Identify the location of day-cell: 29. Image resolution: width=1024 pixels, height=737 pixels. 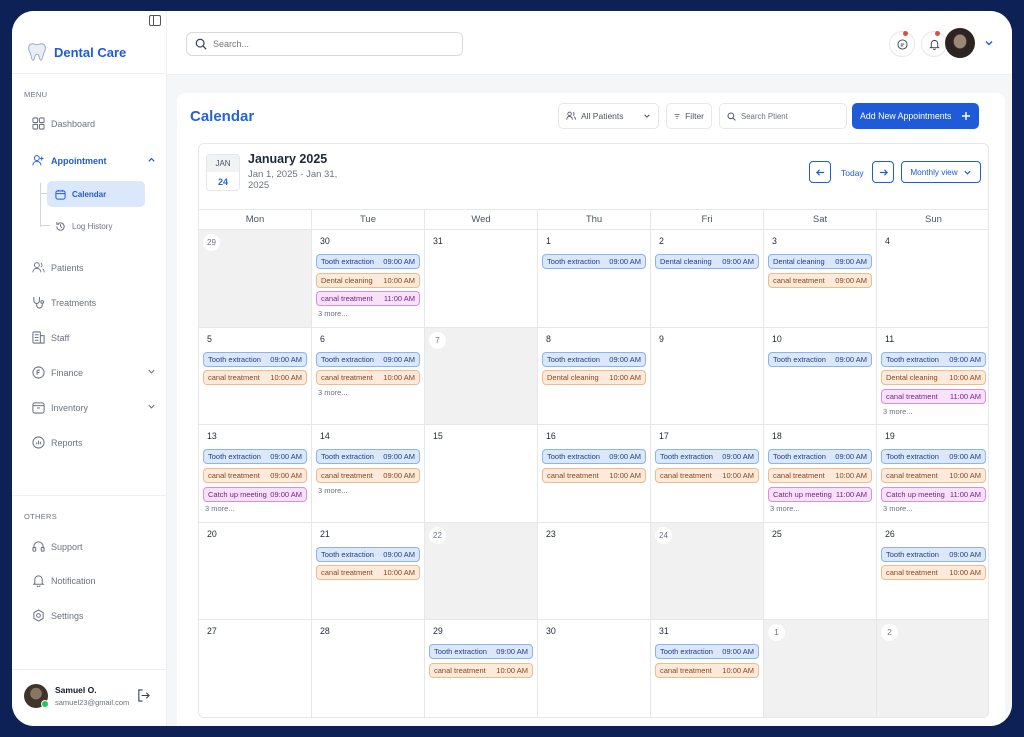
(255, 278).